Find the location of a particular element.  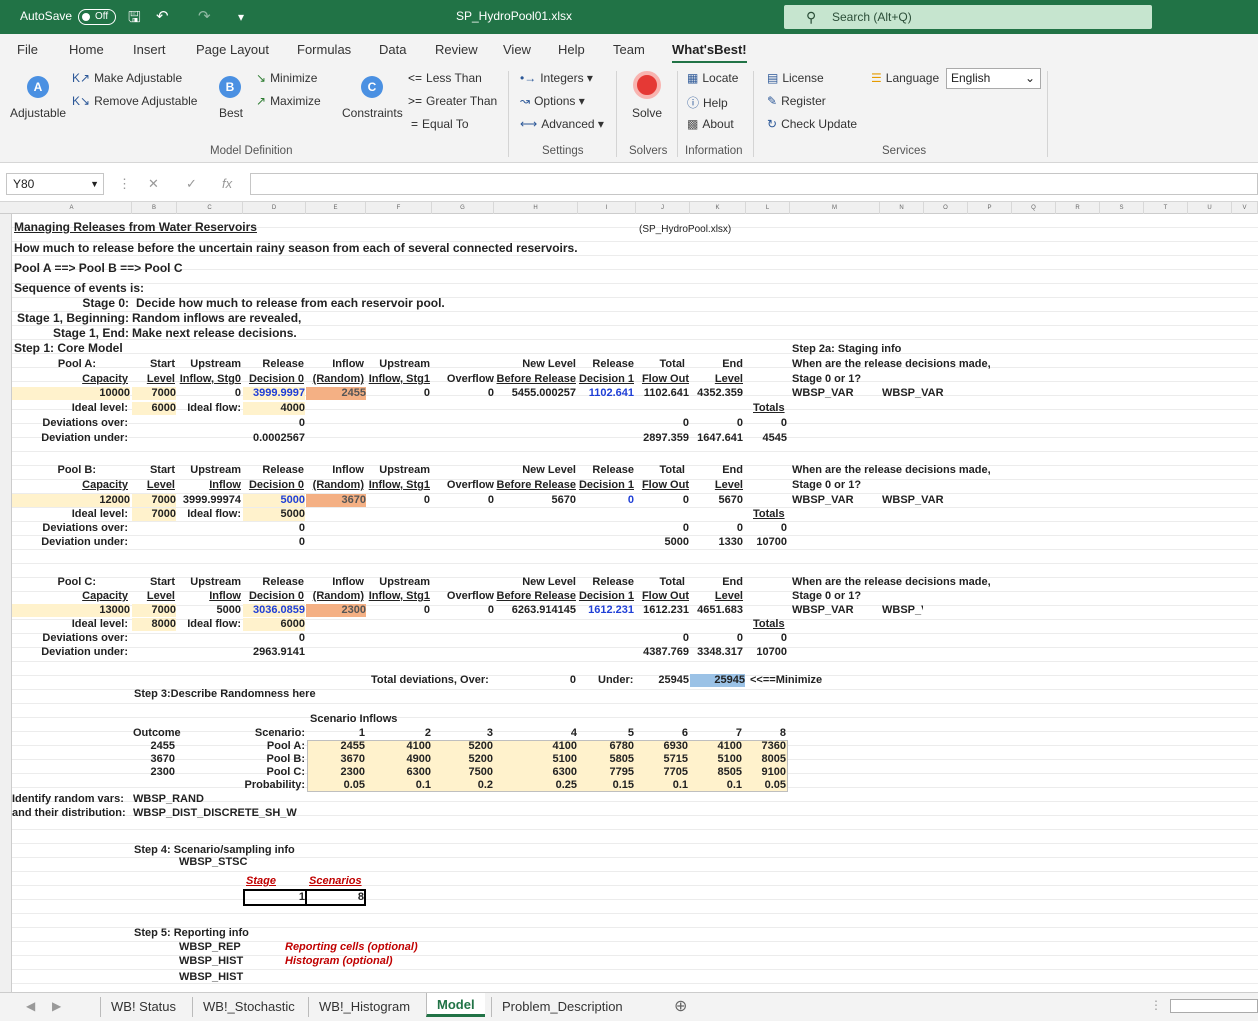

pool-b-dev-under-total: 10700 is located at coordinates (766, 542).